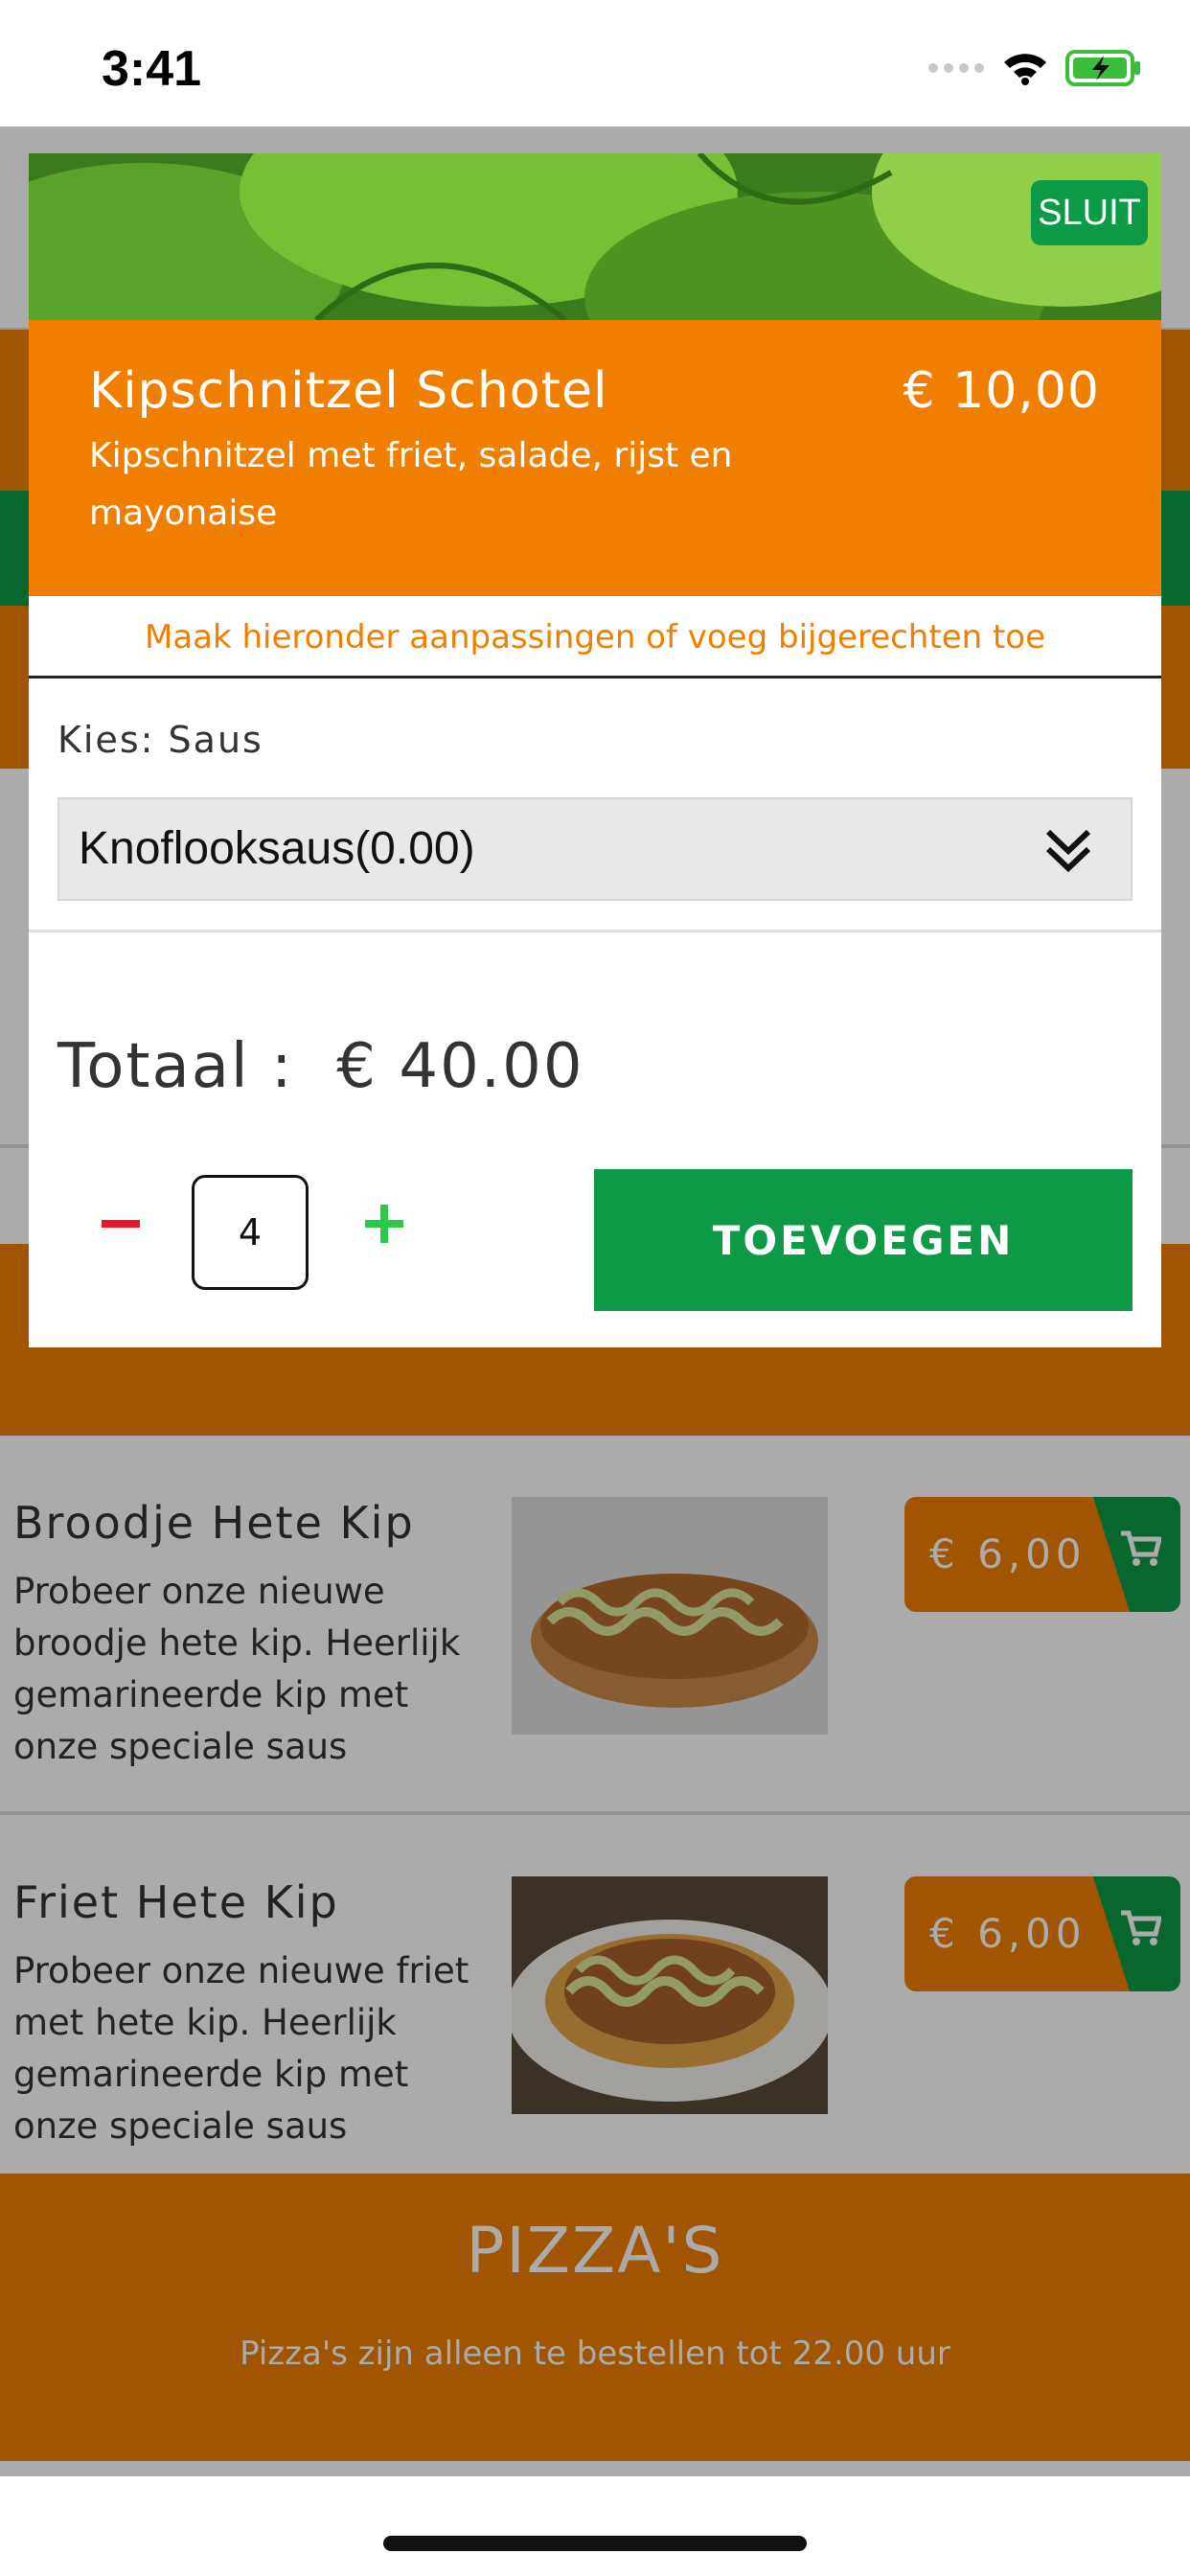  Describe the element at coordinates (460, 1066) in the screenshot. I see `total-value: € 40.00` at that location.